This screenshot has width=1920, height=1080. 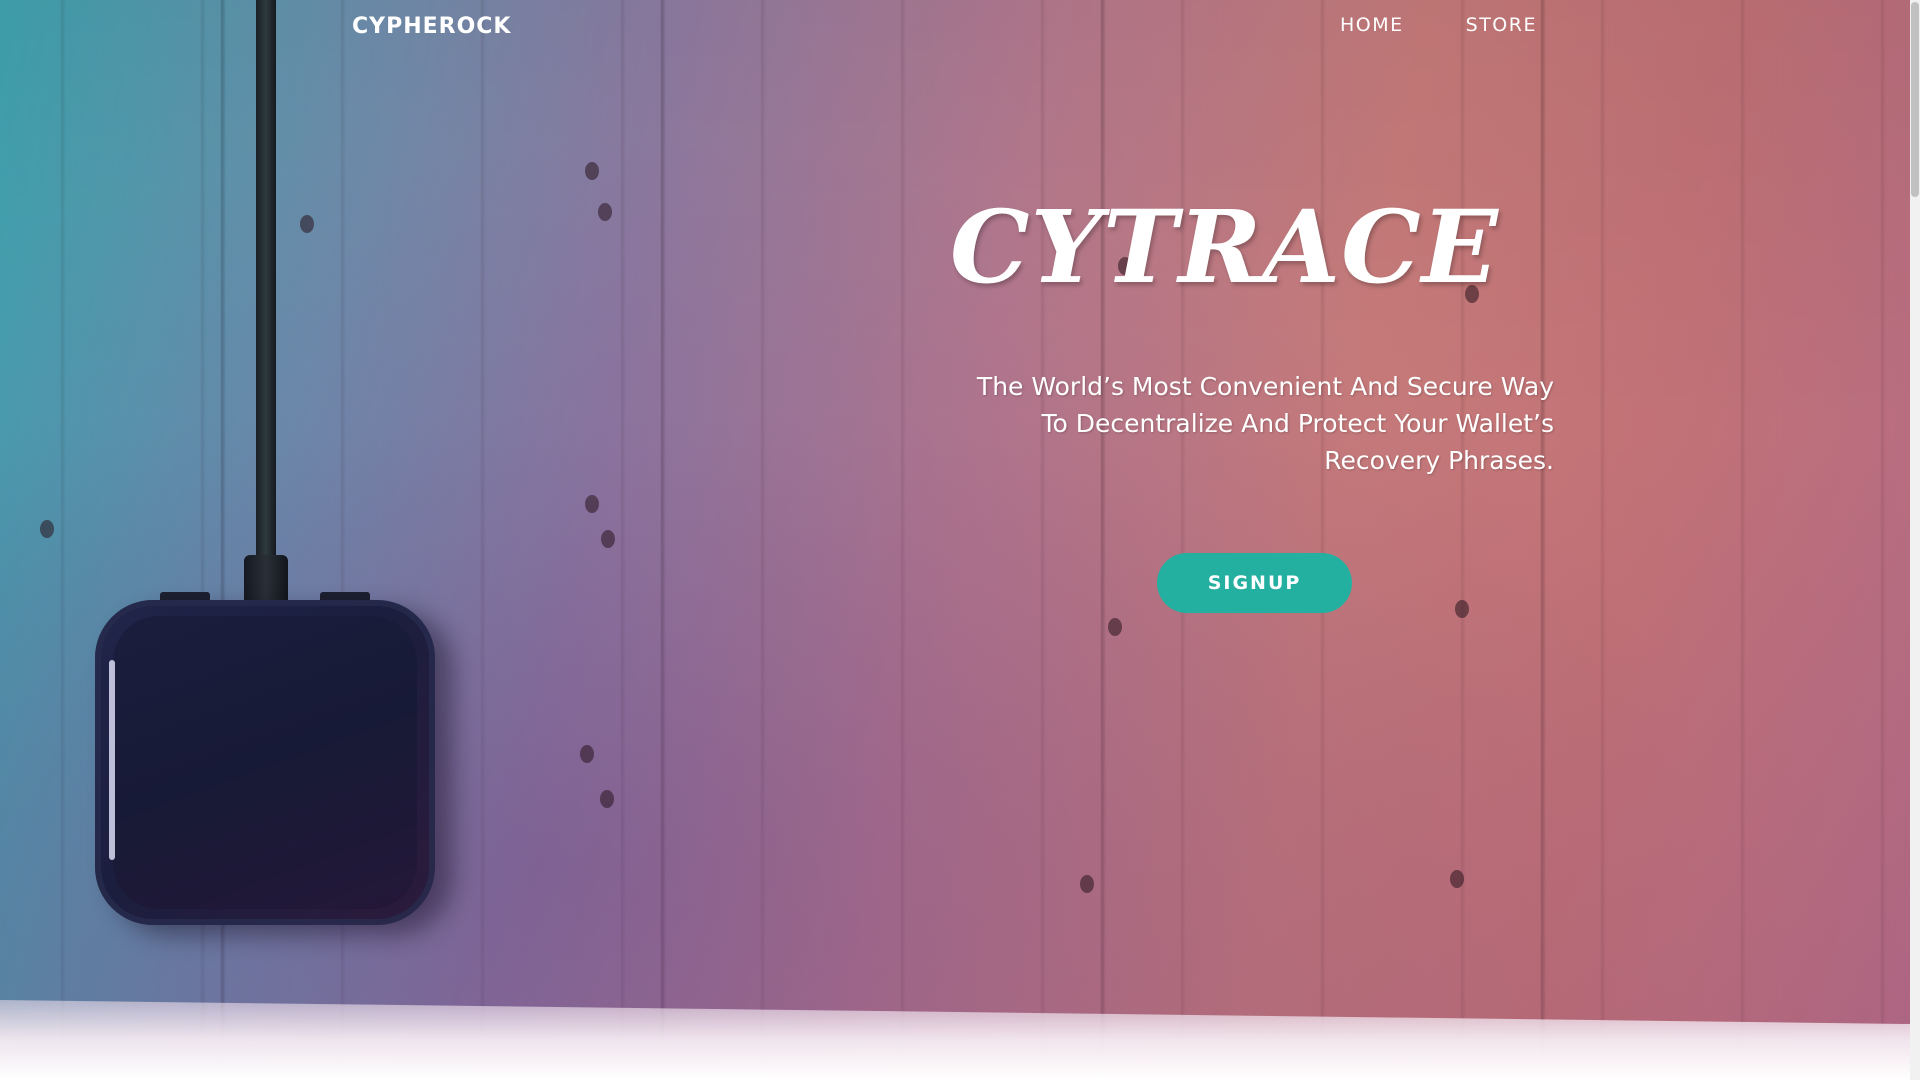 I want to click on device-shine, so click(x=112, y=760).